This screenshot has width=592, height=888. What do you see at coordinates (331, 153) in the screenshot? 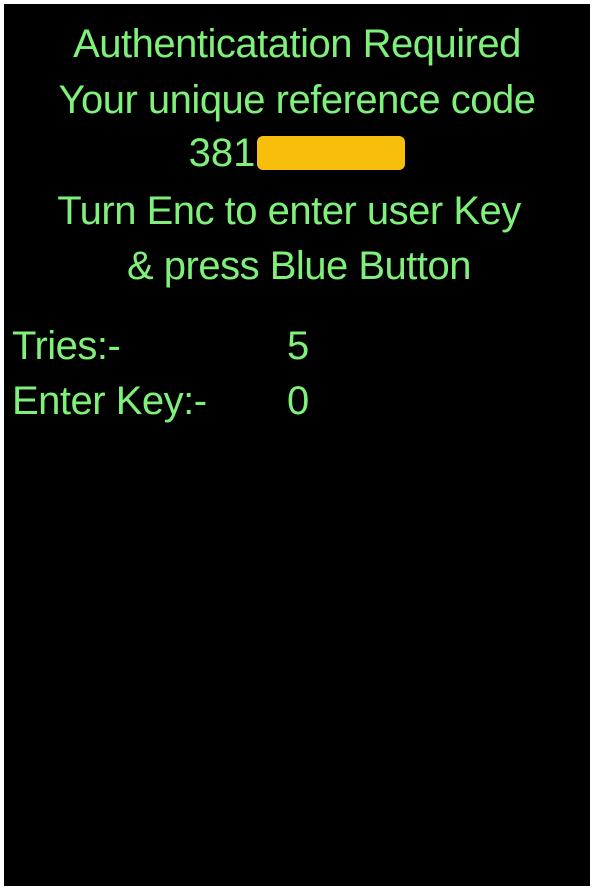
I see `redaction-mark` at bounding box center [331, 153].